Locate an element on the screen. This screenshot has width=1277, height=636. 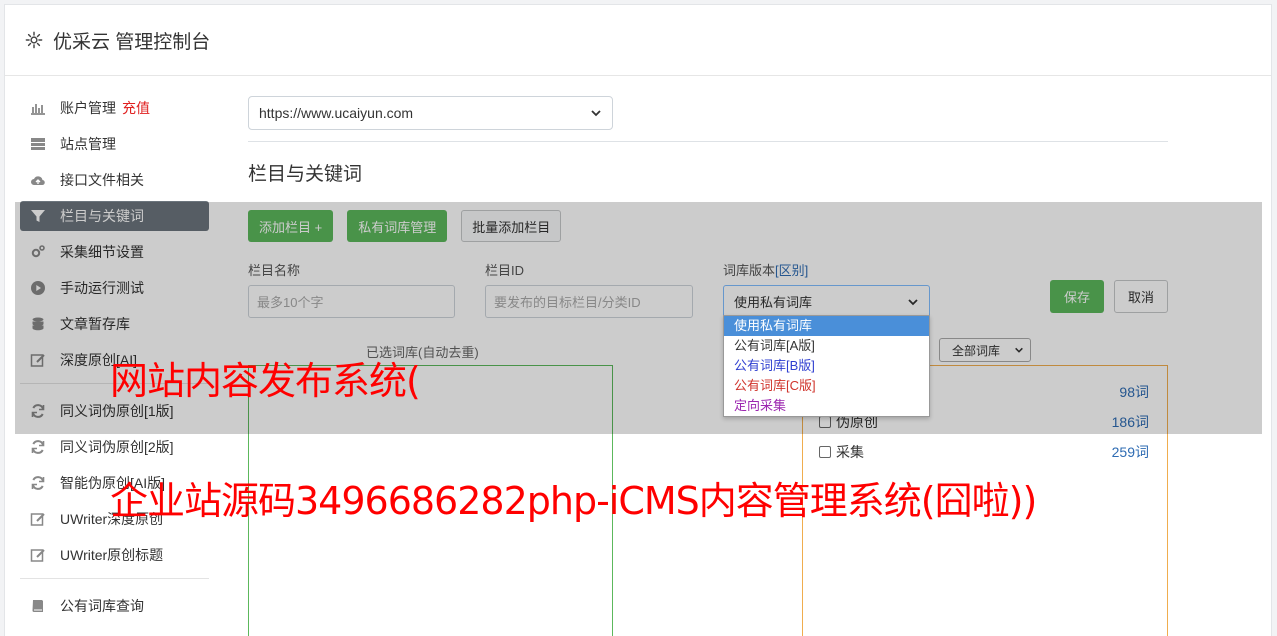
filter-icon is located at coordinates (38, 216).